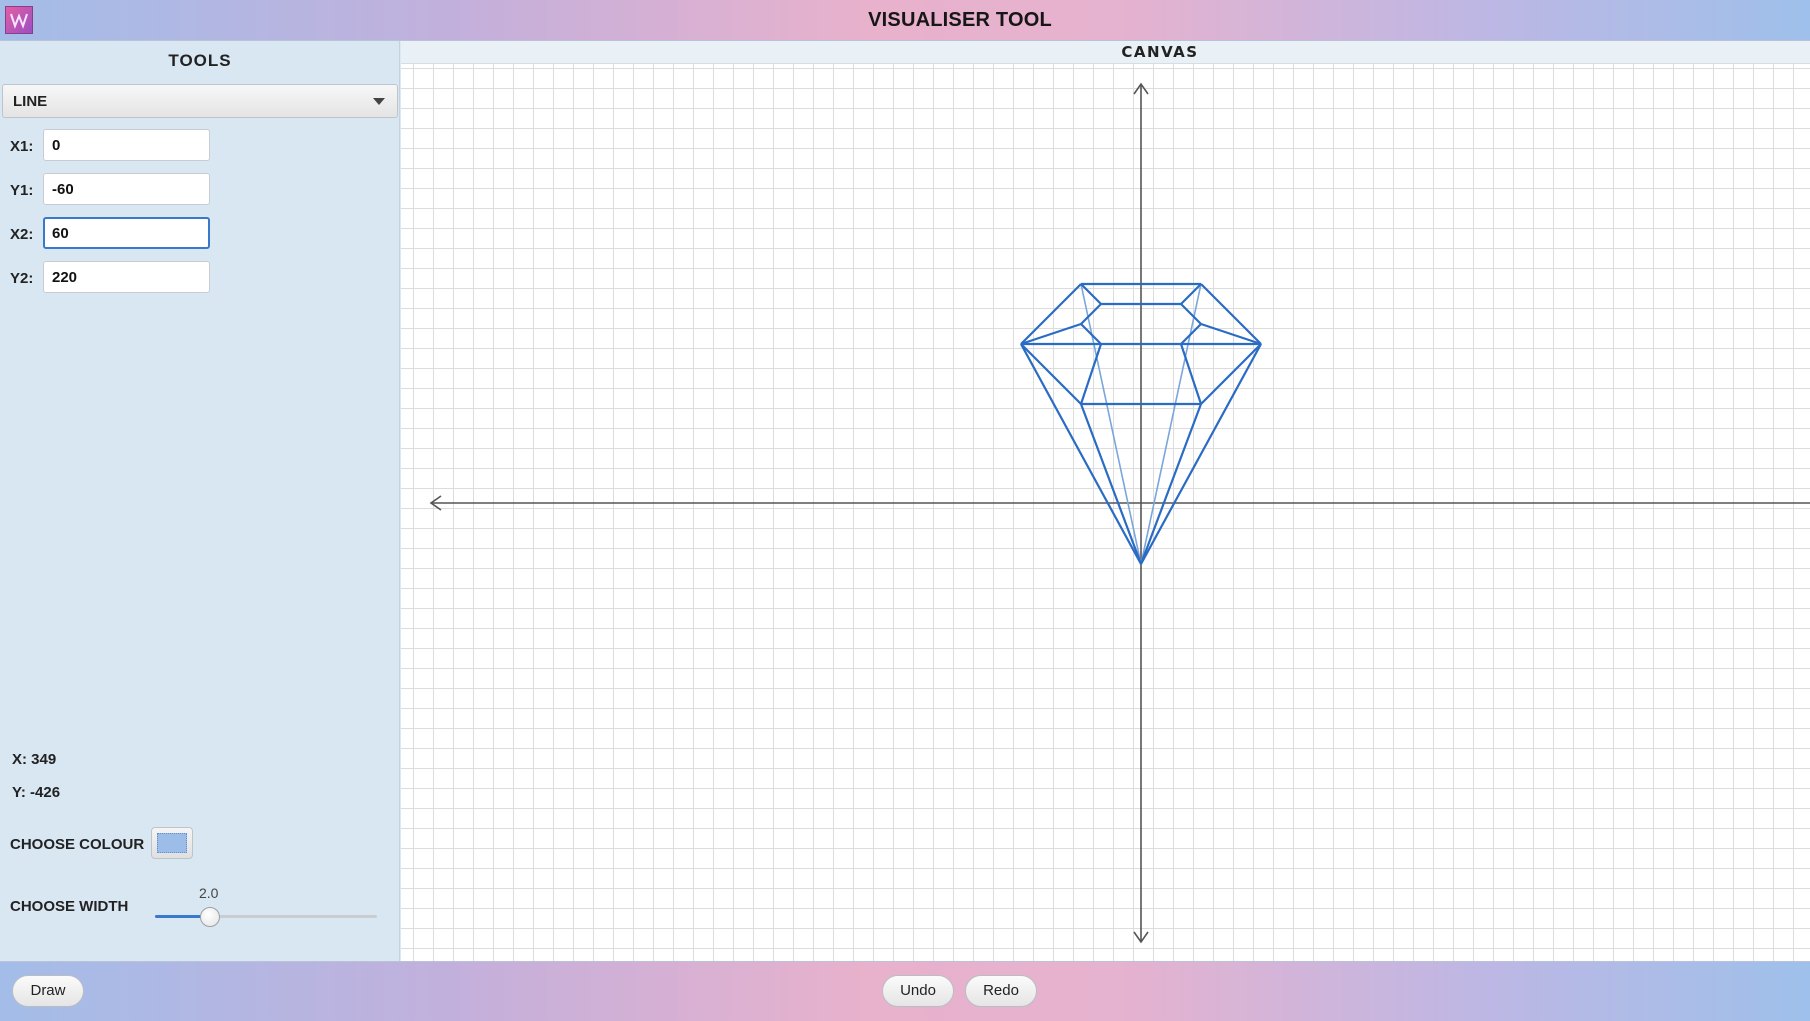  What do you see at coordinates (22, 278) in the screenshot?
I see `y2-label: Y2:` at bounding box center [22, 278].